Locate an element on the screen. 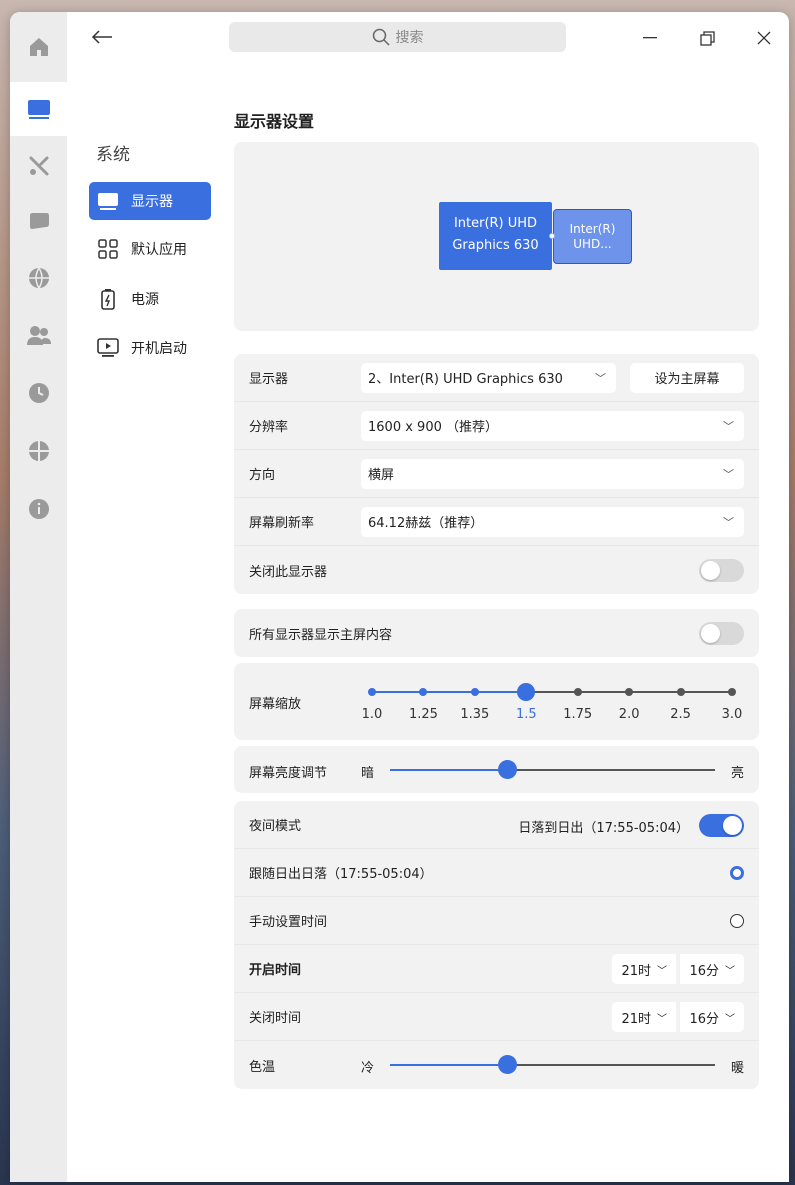 This screenshot has width=795, height=1185. display-row: 显示器 2、Inter(R) UHD Graphics 630 ﹀ 设为主屏幕 is located at coordinates (496, 378).